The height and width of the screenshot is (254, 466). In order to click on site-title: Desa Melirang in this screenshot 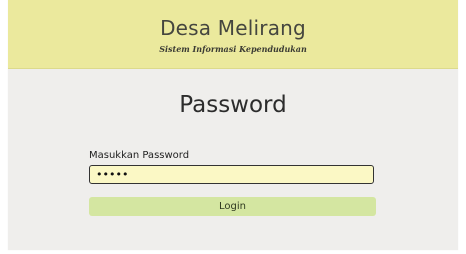, I will do `click(233, 28)`.